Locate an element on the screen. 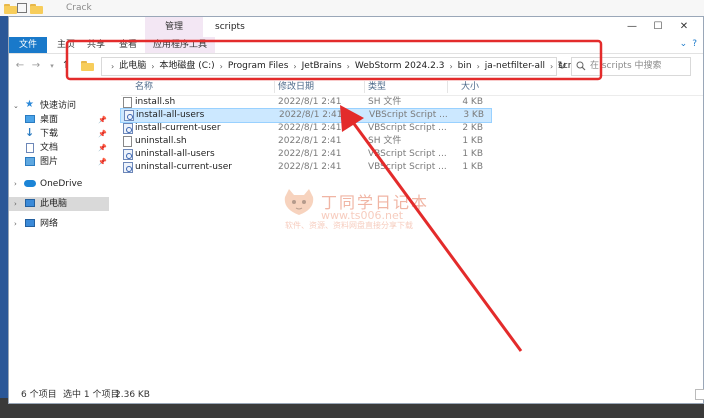 The width and height of the screenshot is (704, 418). breadcrumb-bin: bin is located at coordinates (465, 66).